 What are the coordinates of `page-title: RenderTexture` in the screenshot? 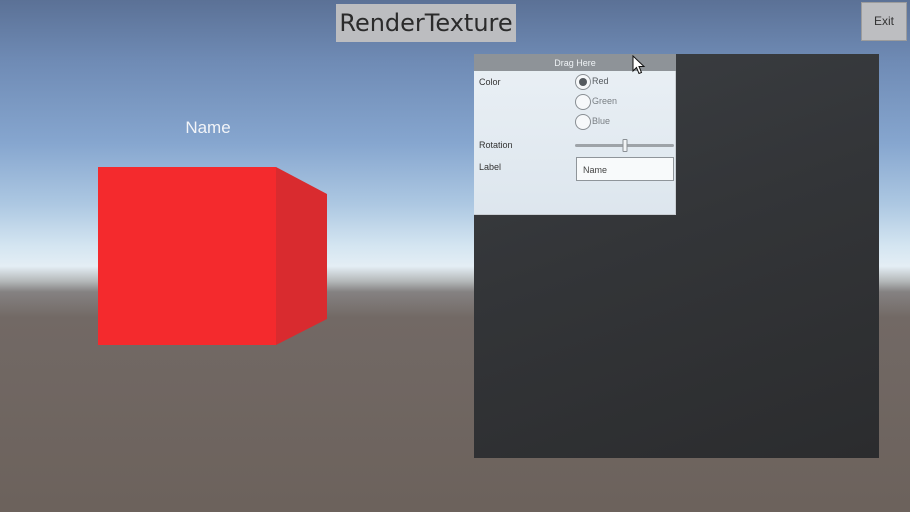 It's located at (426, 23).